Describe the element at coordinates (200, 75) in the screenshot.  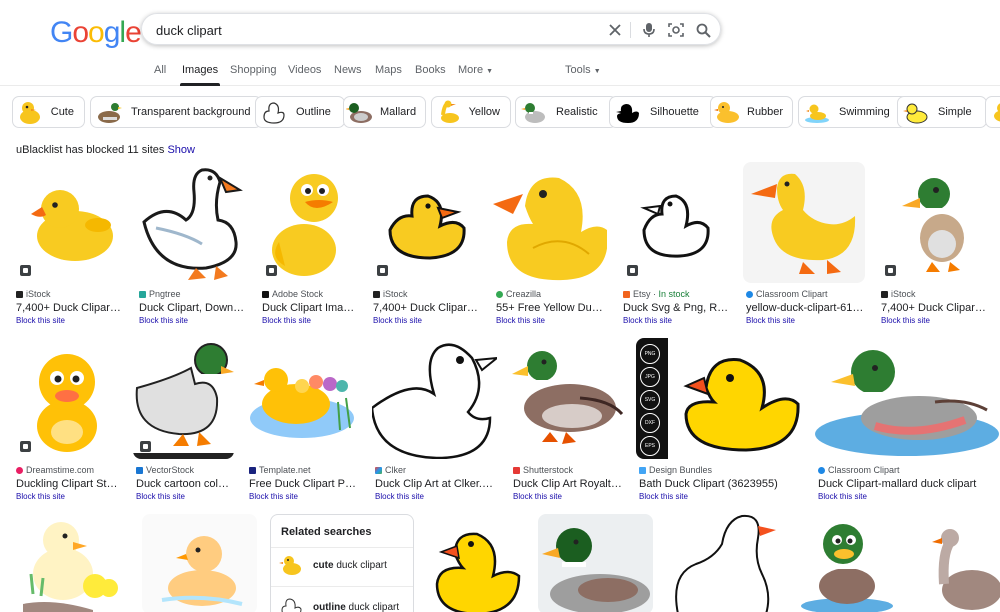
I see `tab-images: Images` at that location.